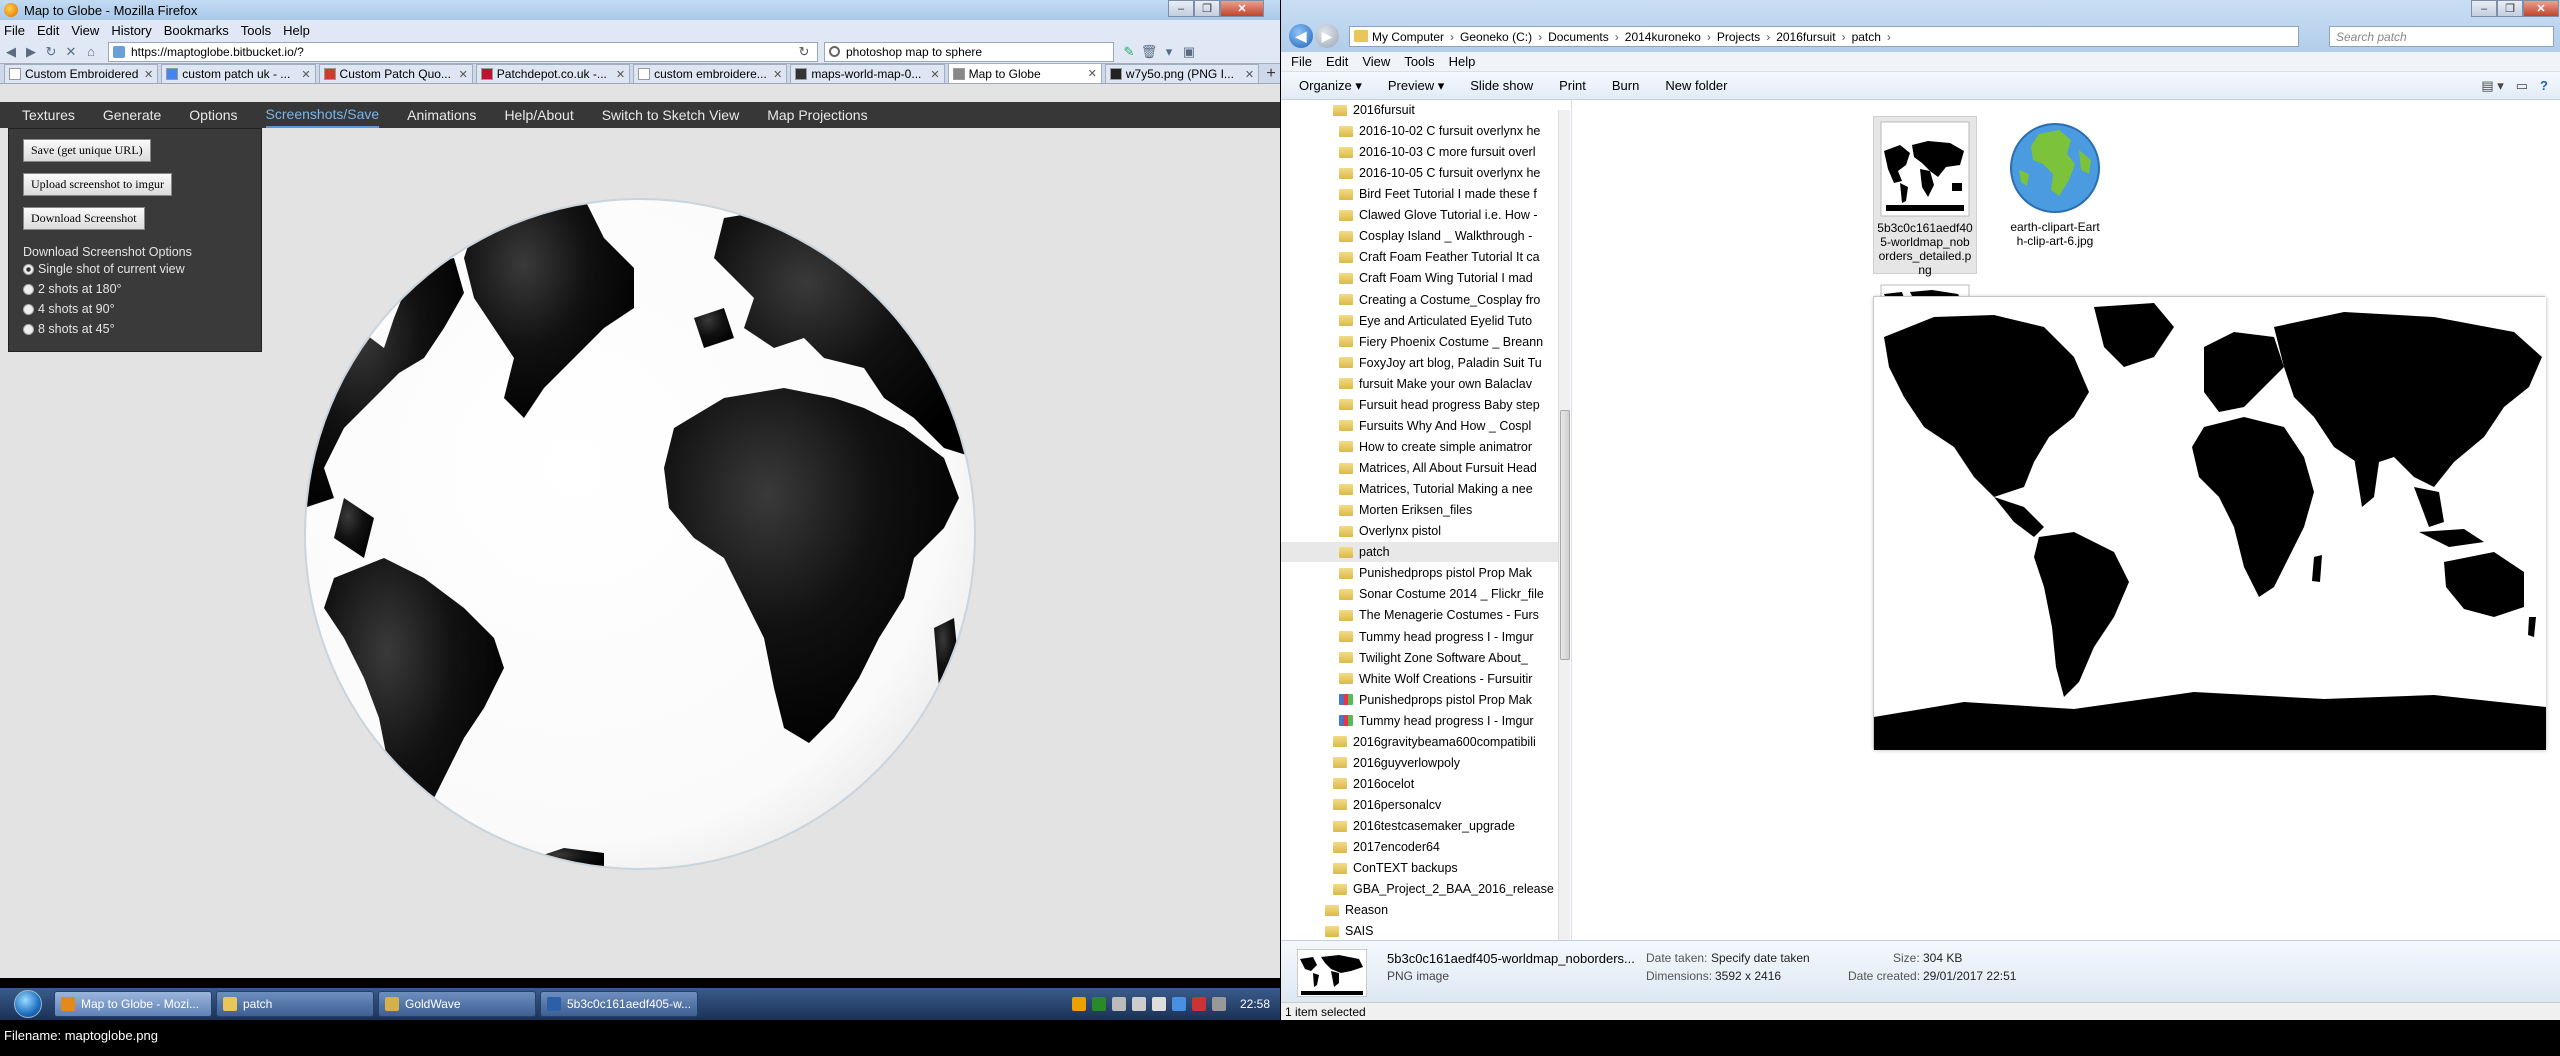  What do you see at coordinates (1496, 37) in the screenshot?
I see `breadcrumb-item: Geoneko (C:)` at bounding box center [1496, 37].